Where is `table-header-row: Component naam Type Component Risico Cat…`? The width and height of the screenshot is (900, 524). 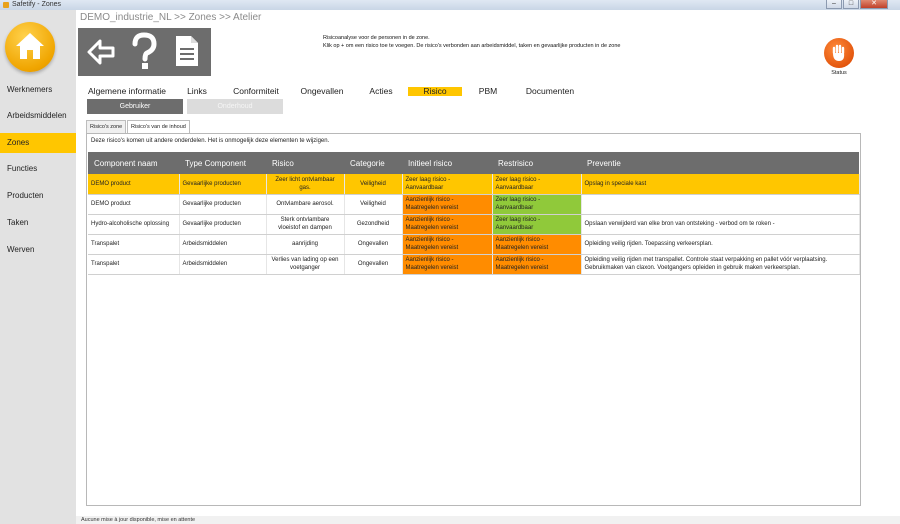
table-header-row: Component naam Type Component Risico Cat… is located at coordinates (473, 163).